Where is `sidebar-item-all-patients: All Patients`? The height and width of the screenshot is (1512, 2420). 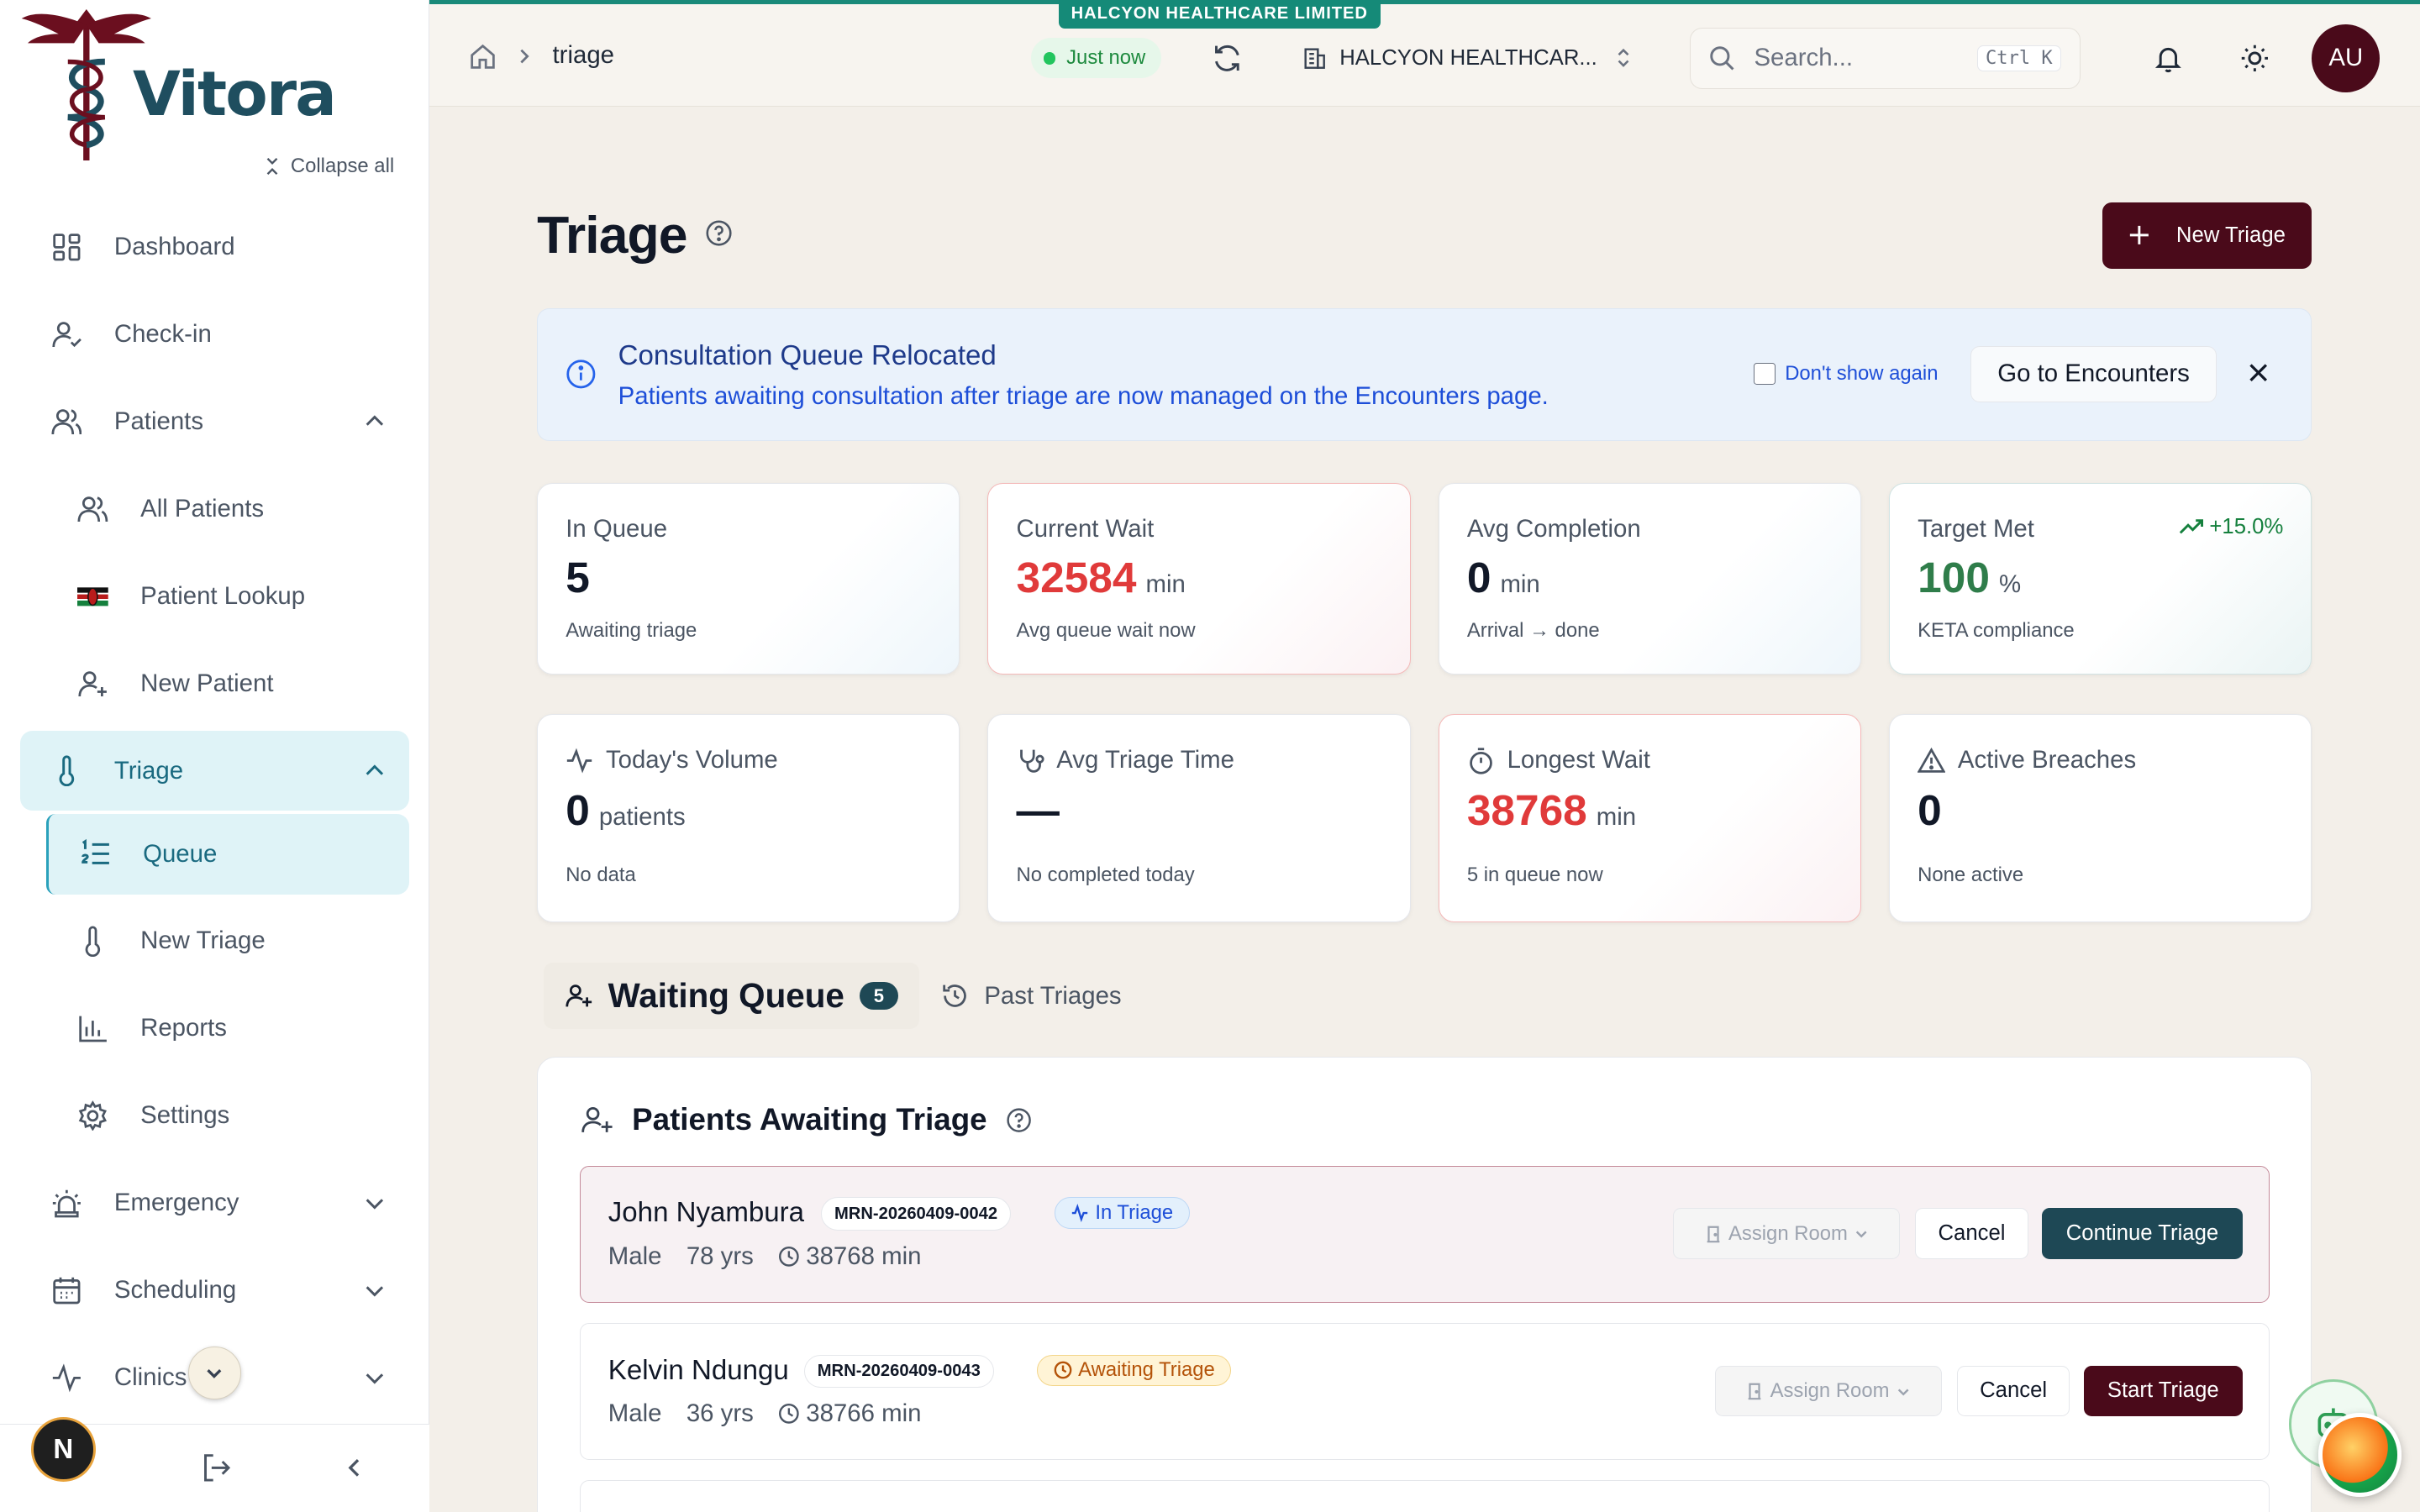 sidebar-item-all-patients: All Patients is located at coordinates (214, 509).